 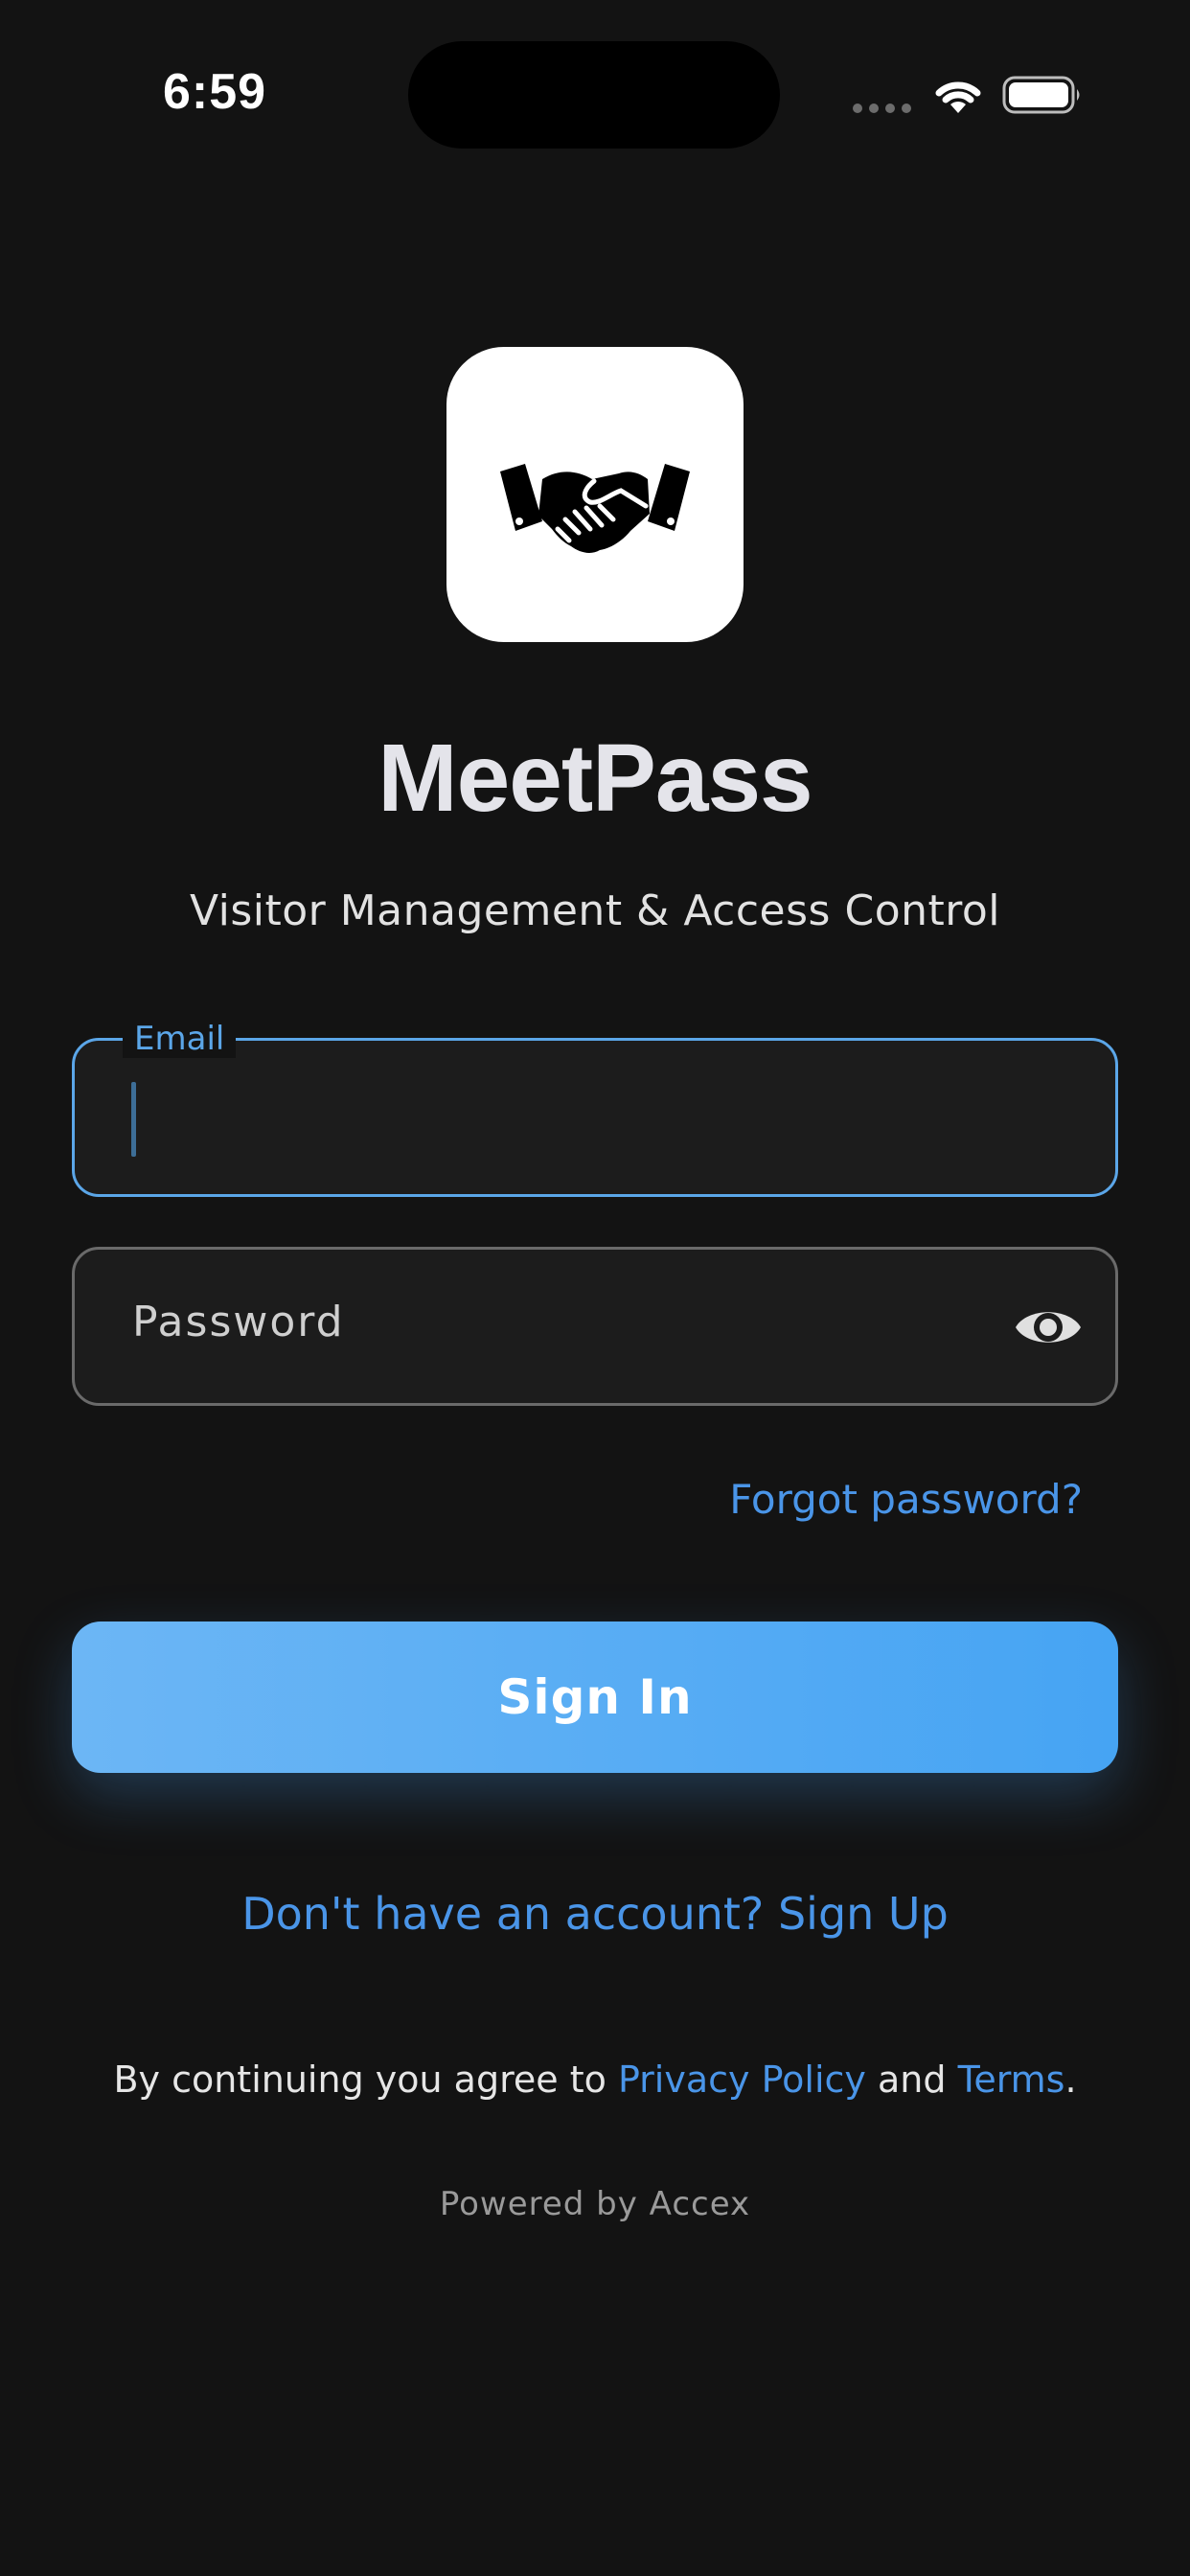 I want to click on sign-in-label: Sign In, so click(x=595, y=1697).